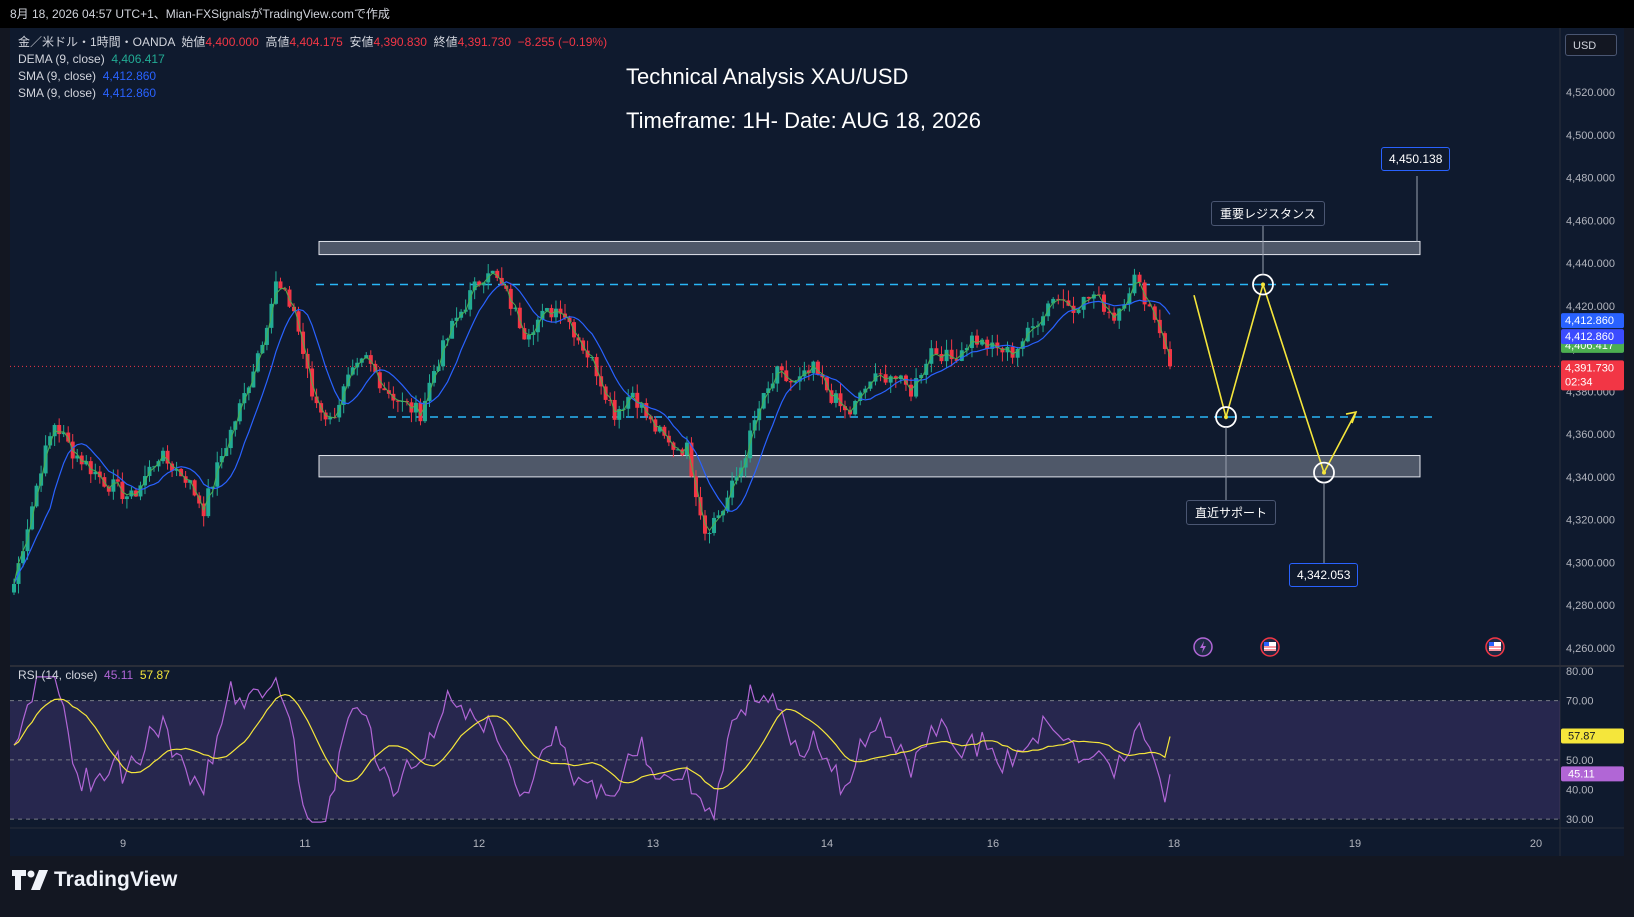  Describe the element at coordinates (1324, 575) in the screenshot. I see `target-low-box: 4,342.053` at that location.